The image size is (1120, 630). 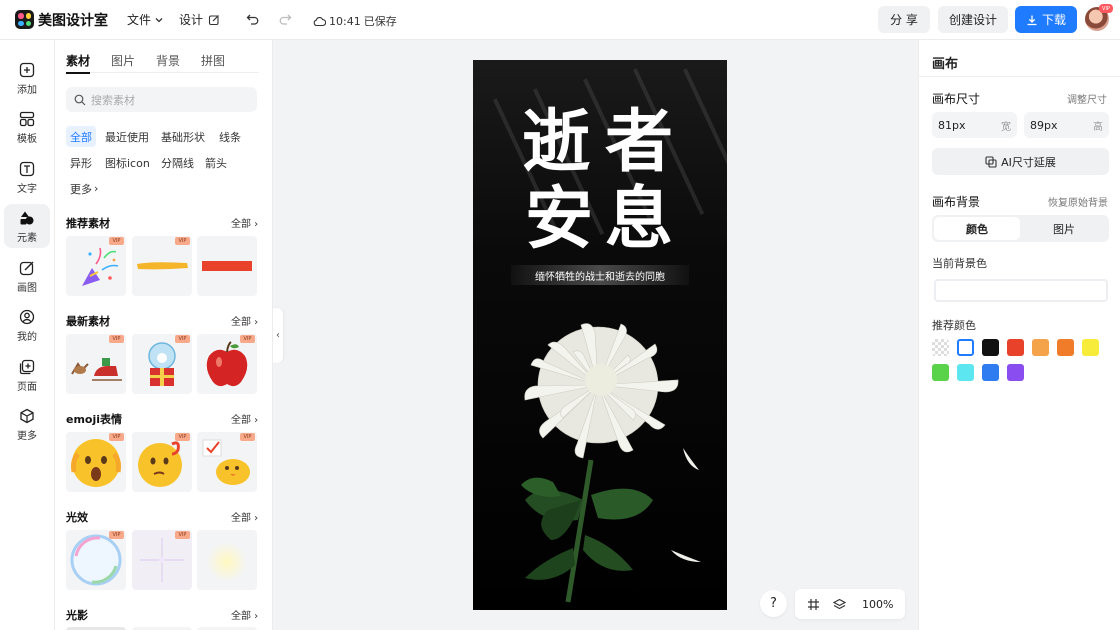 What do you see at coordinates (813, 604) in the screenshot?
I see `grid-icon` at bounding box center [813, 604].